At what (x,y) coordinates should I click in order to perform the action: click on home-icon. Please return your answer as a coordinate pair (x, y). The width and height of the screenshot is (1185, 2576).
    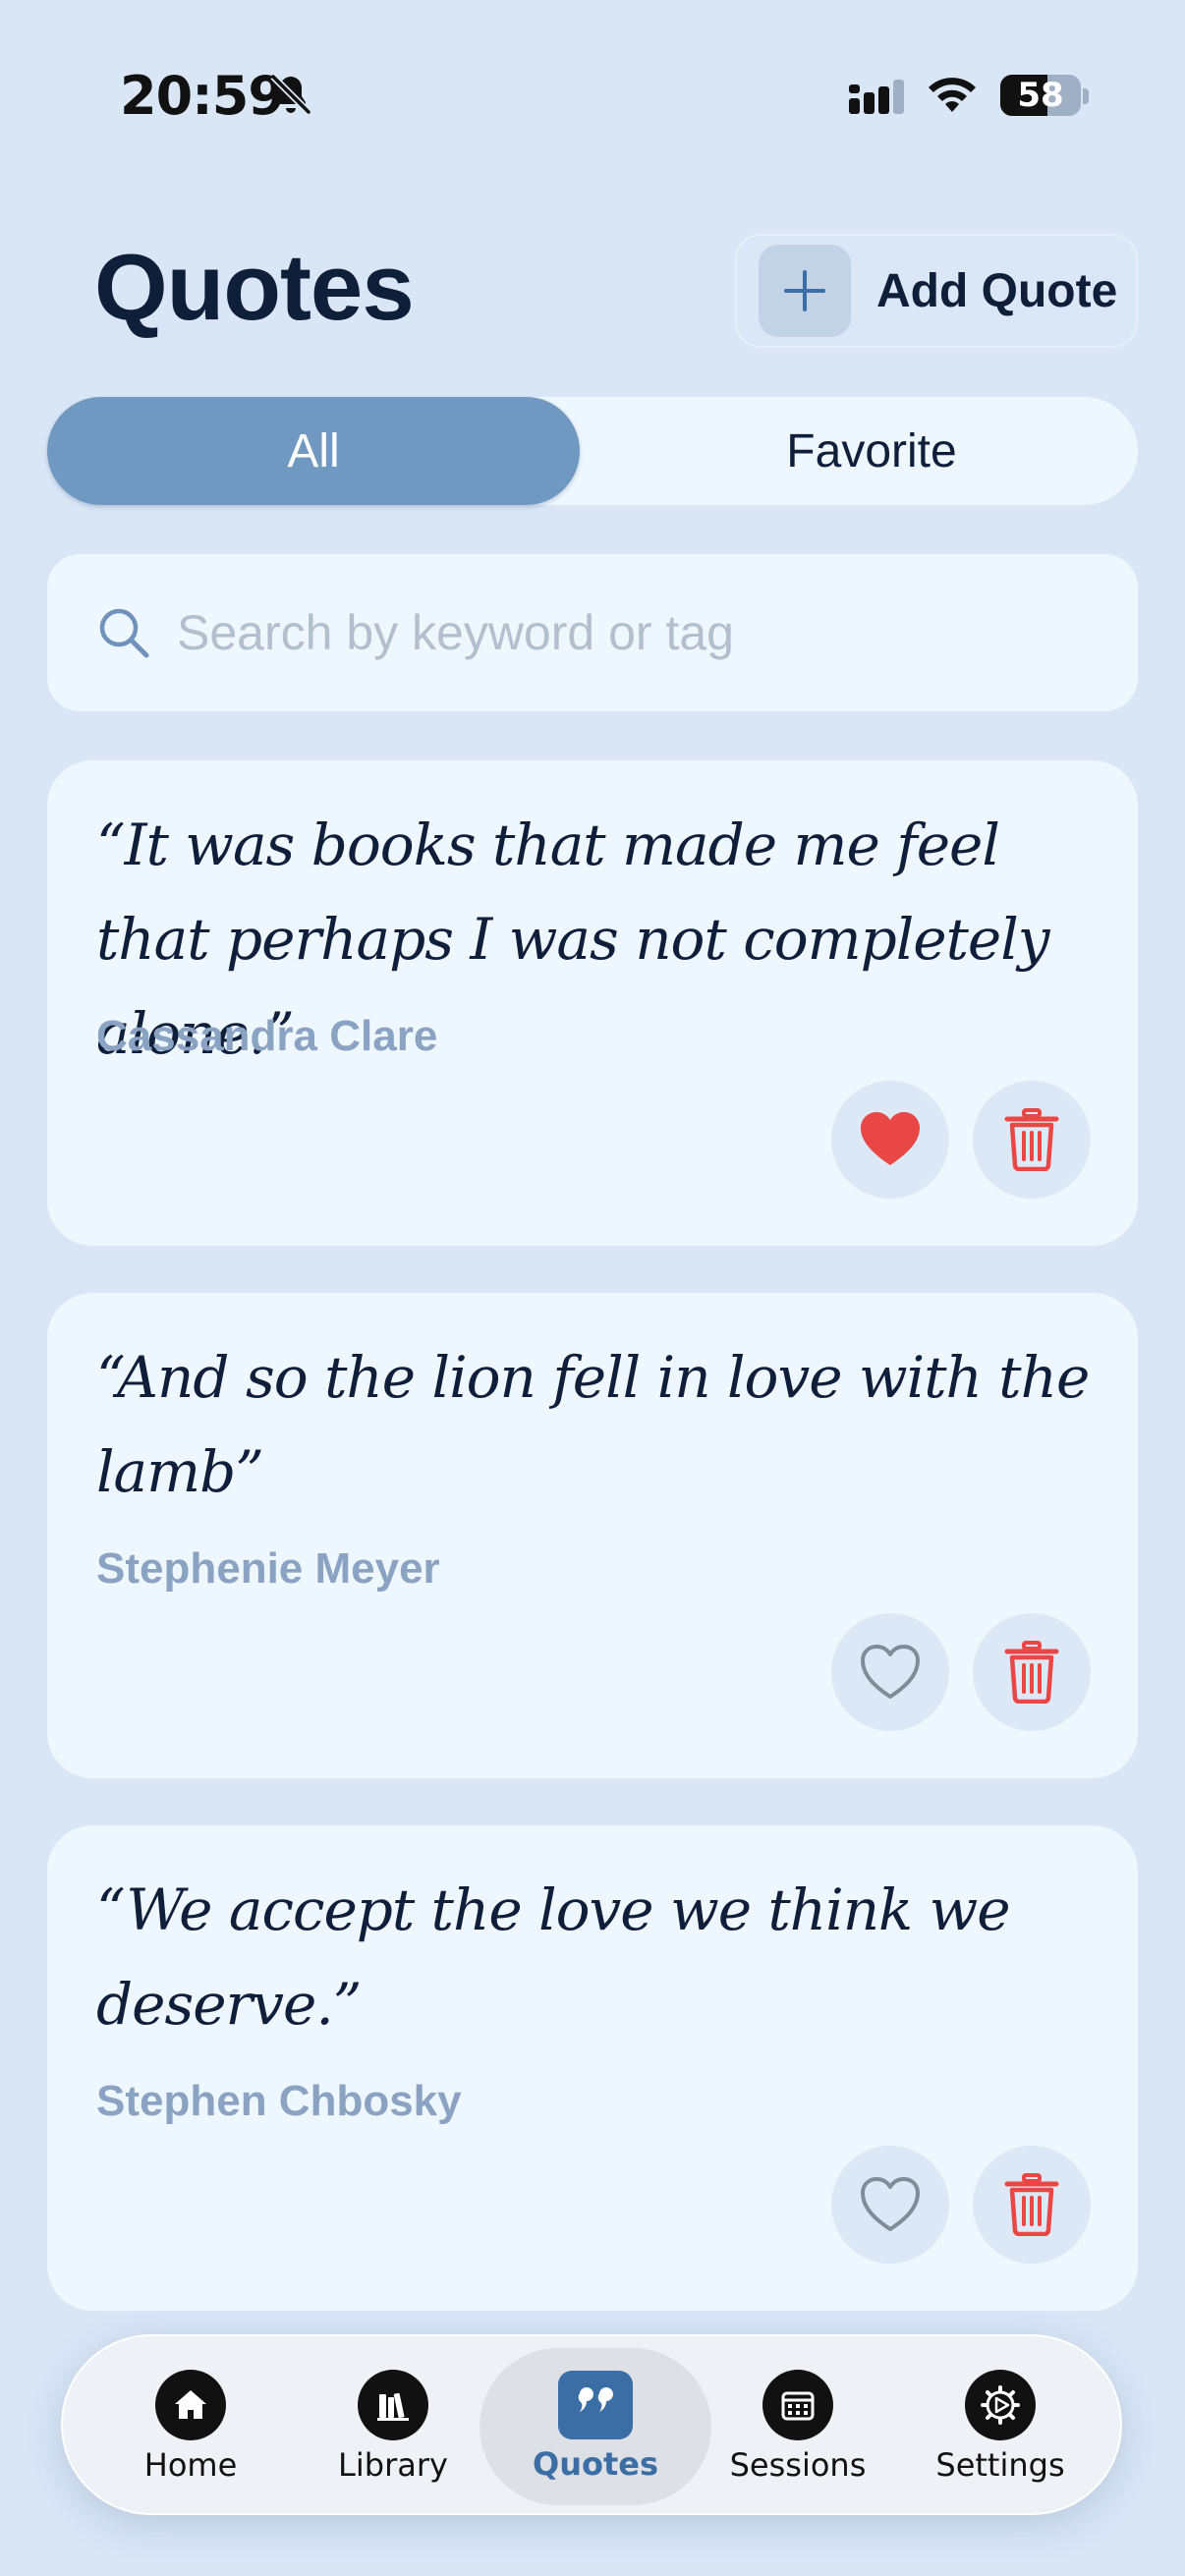
    Looking at the image, I should click on (191, 2405).